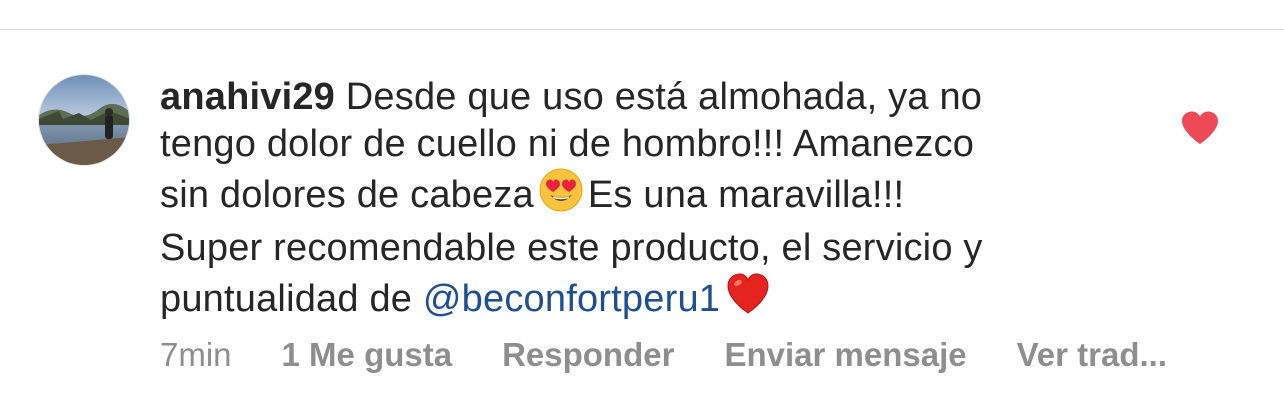 This screenshot has height=412, width=1284. I want to click on comment-username: anahivi29, so click(247, 97).